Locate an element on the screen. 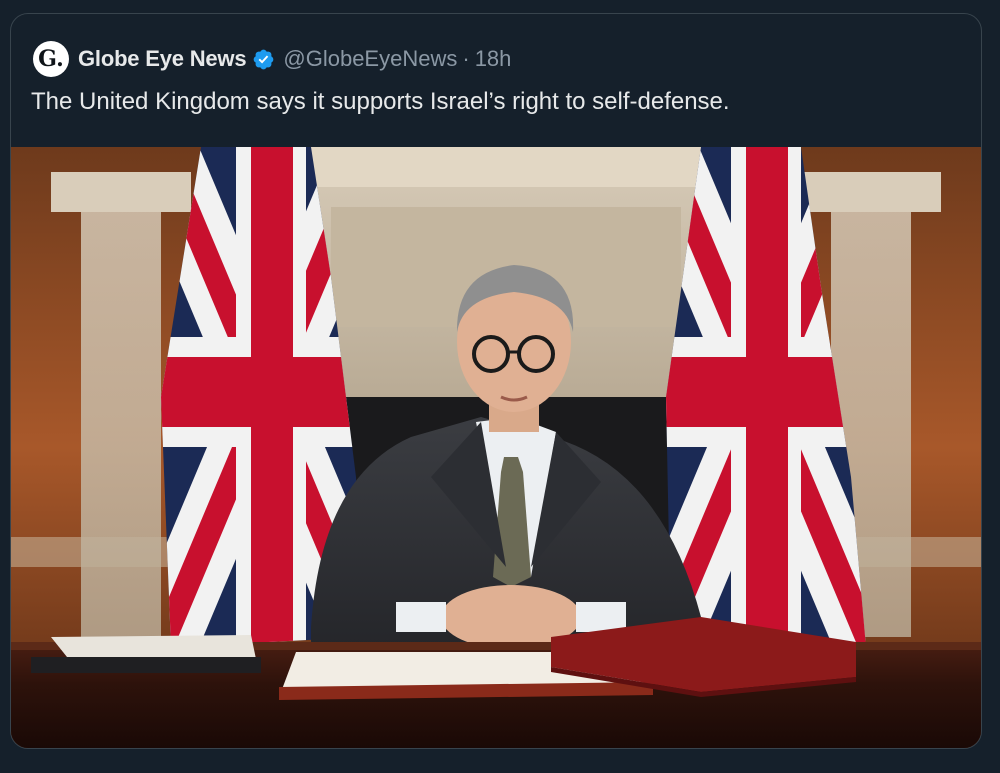  tweet-header: G. Globe Eye News @GlobeEyeNews · 18h is located at coordinates (272, 59).